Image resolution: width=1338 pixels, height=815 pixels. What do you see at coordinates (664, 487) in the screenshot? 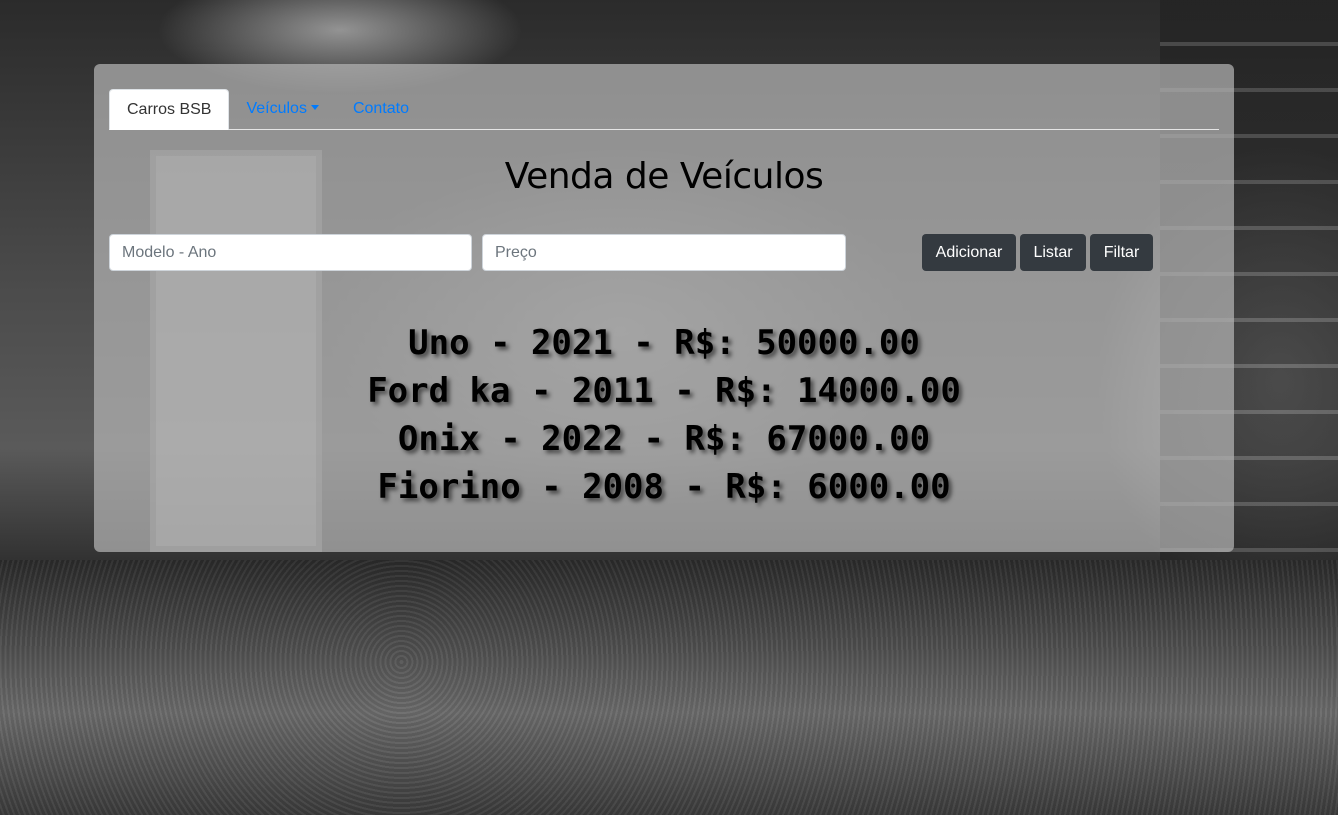
I see `list-item: Fiorino - 2008 - R$: 6000.00` at bounding box center [664, 487].